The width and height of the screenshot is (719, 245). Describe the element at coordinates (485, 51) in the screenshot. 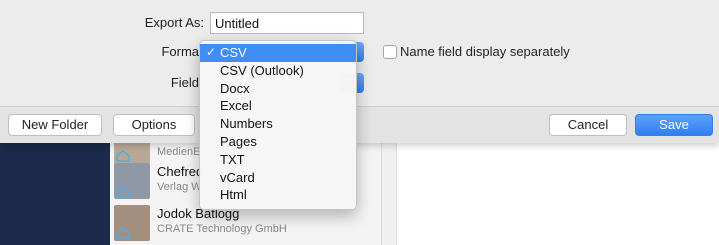

I see `name-field-checkbox-label: Name field display separately` at that location.